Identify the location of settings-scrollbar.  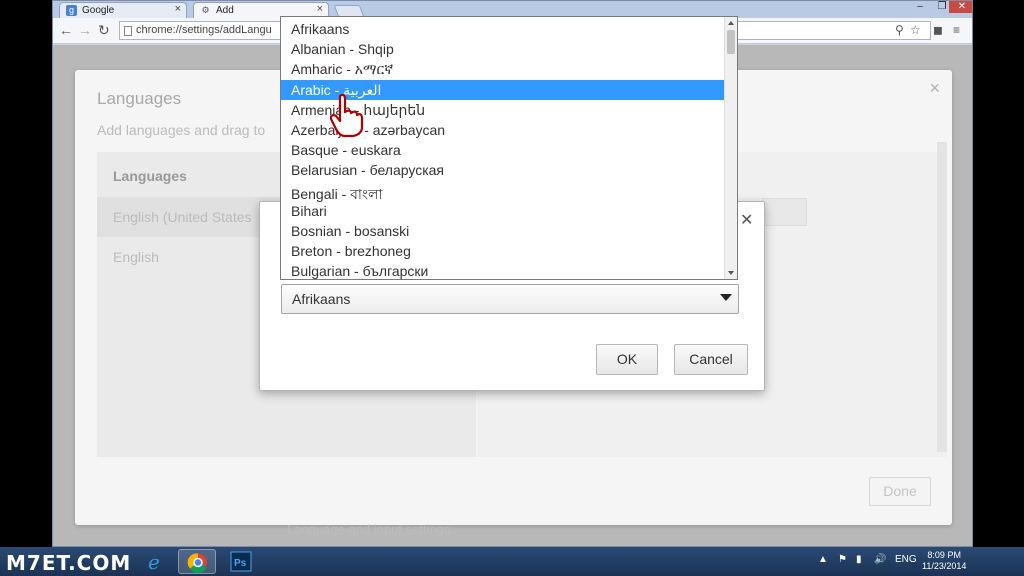
(942, 297).